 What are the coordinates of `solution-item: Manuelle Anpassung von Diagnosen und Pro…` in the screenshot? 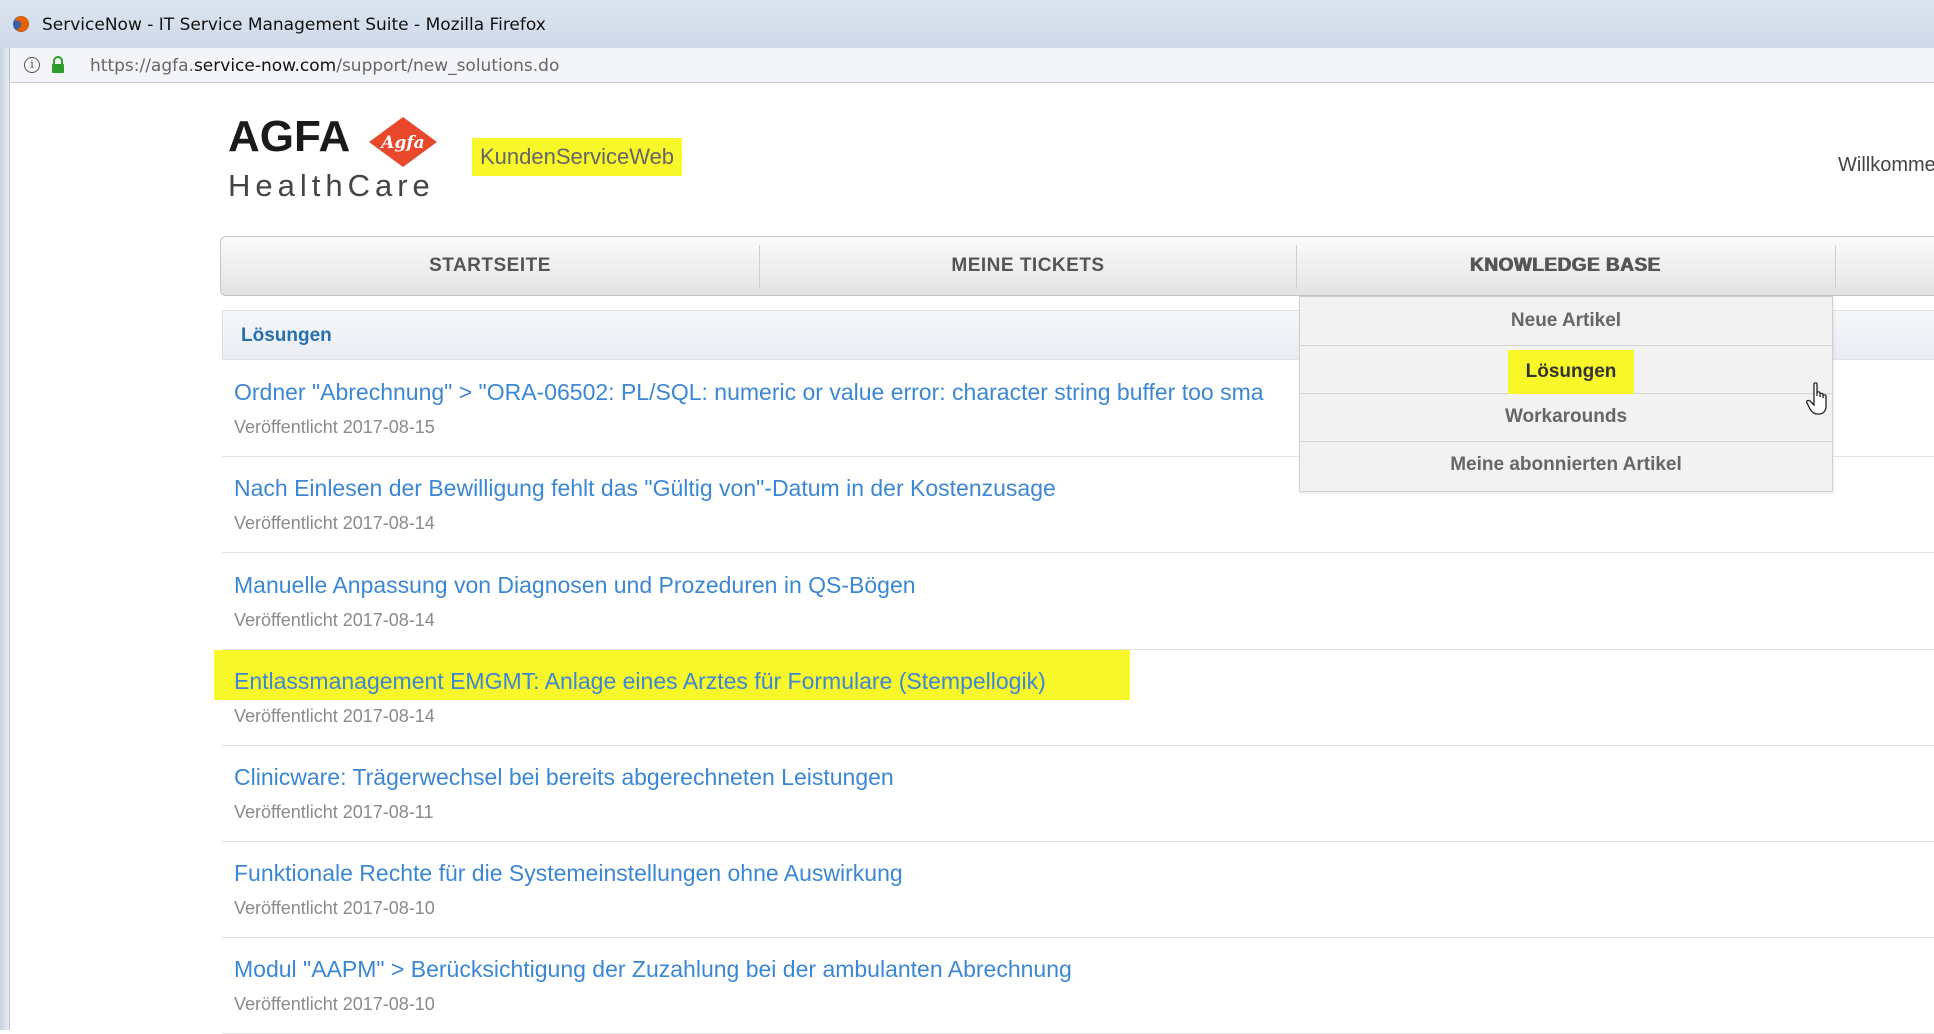 It's located at (1078, 602).